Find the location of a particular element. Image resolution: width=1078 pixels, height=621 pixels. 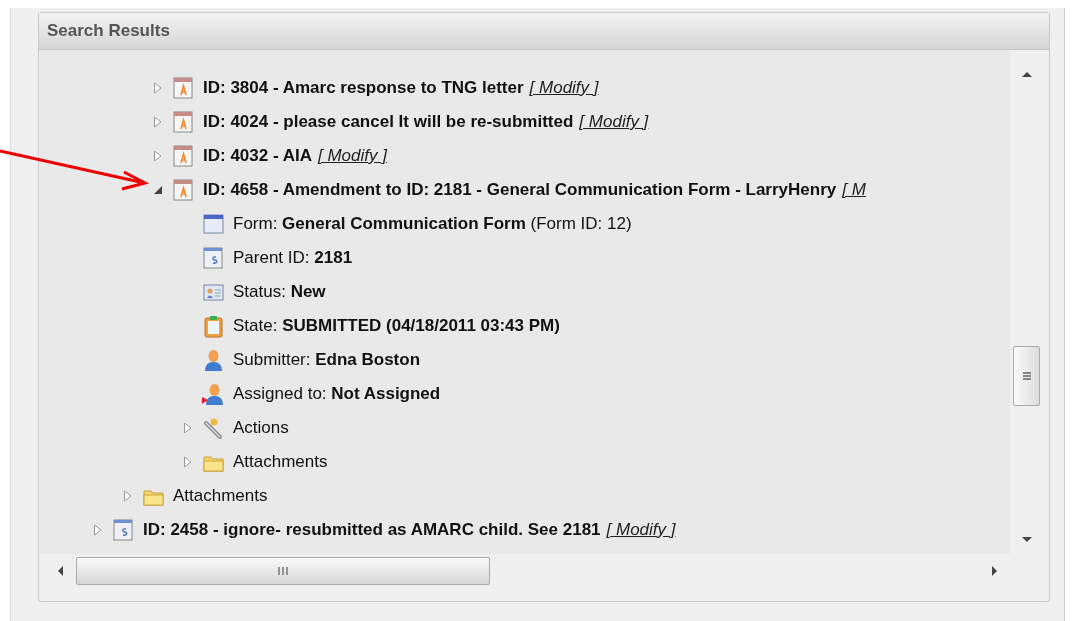

record-title: ID: 4658 - Amendment to ID: 2181 - General Communication Form - LarryHenry is located at coordinates (520, 190).